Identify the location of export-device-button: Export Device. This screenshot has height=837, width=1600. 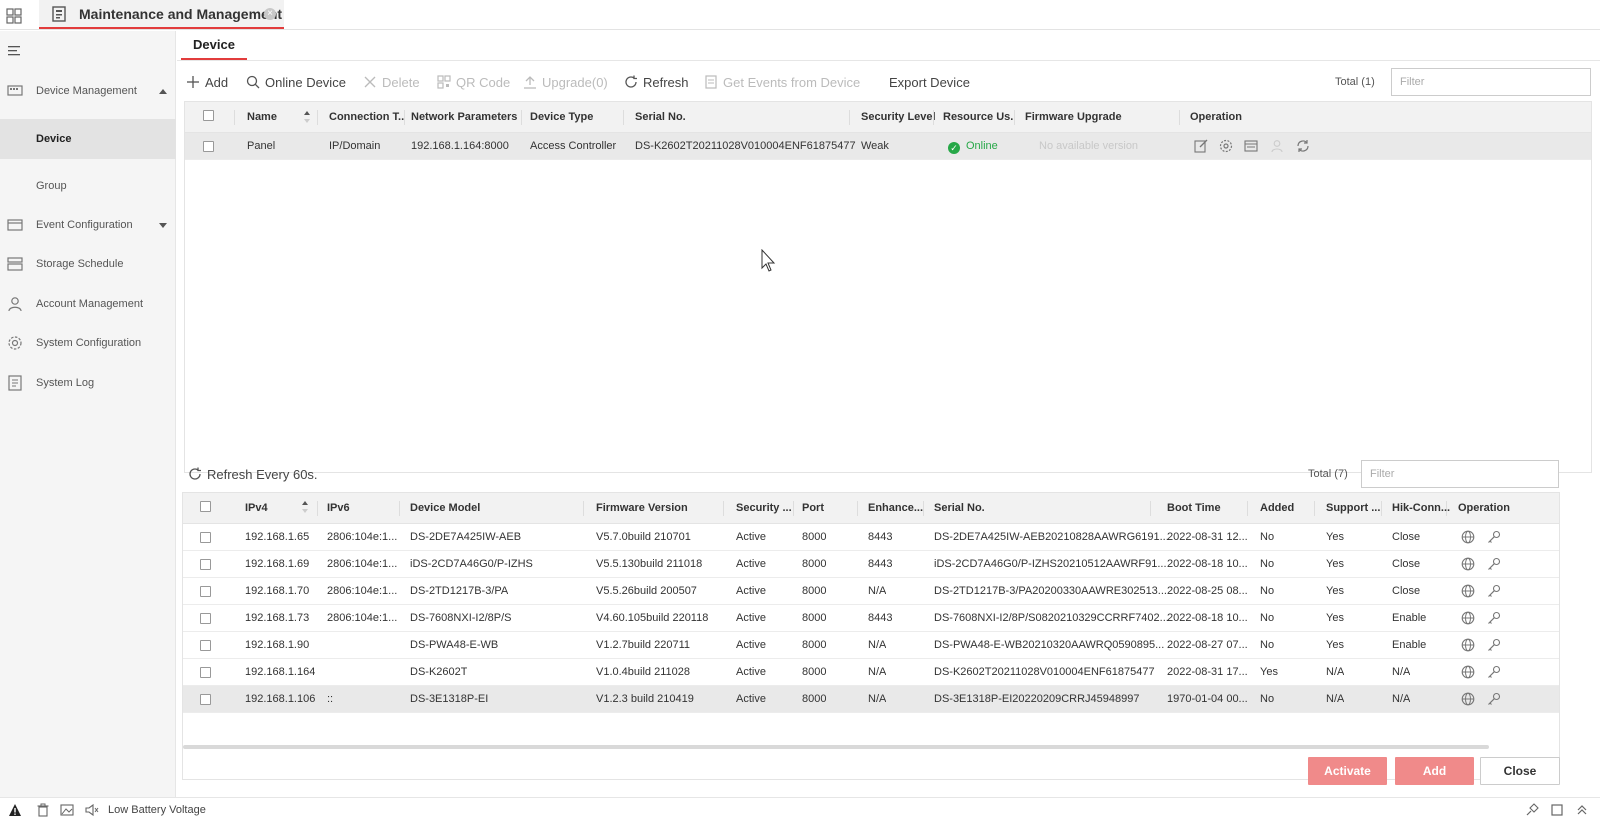
(929, 82).